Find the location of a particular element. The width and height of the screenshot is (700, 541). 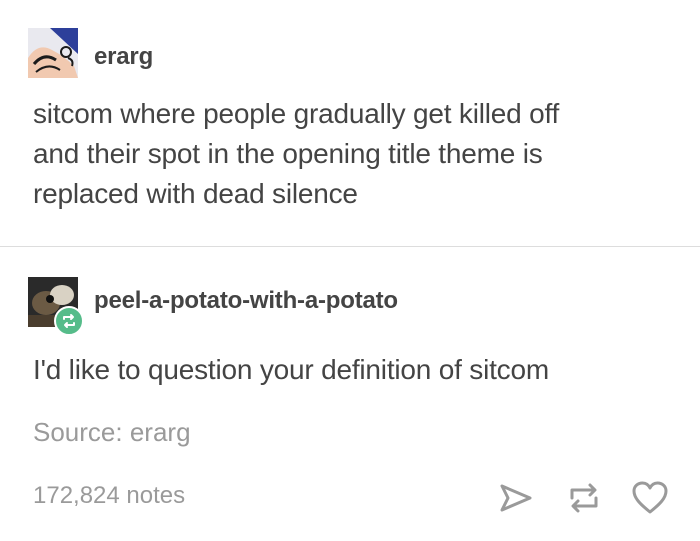

post-divider is located at coordinates (350, 246).